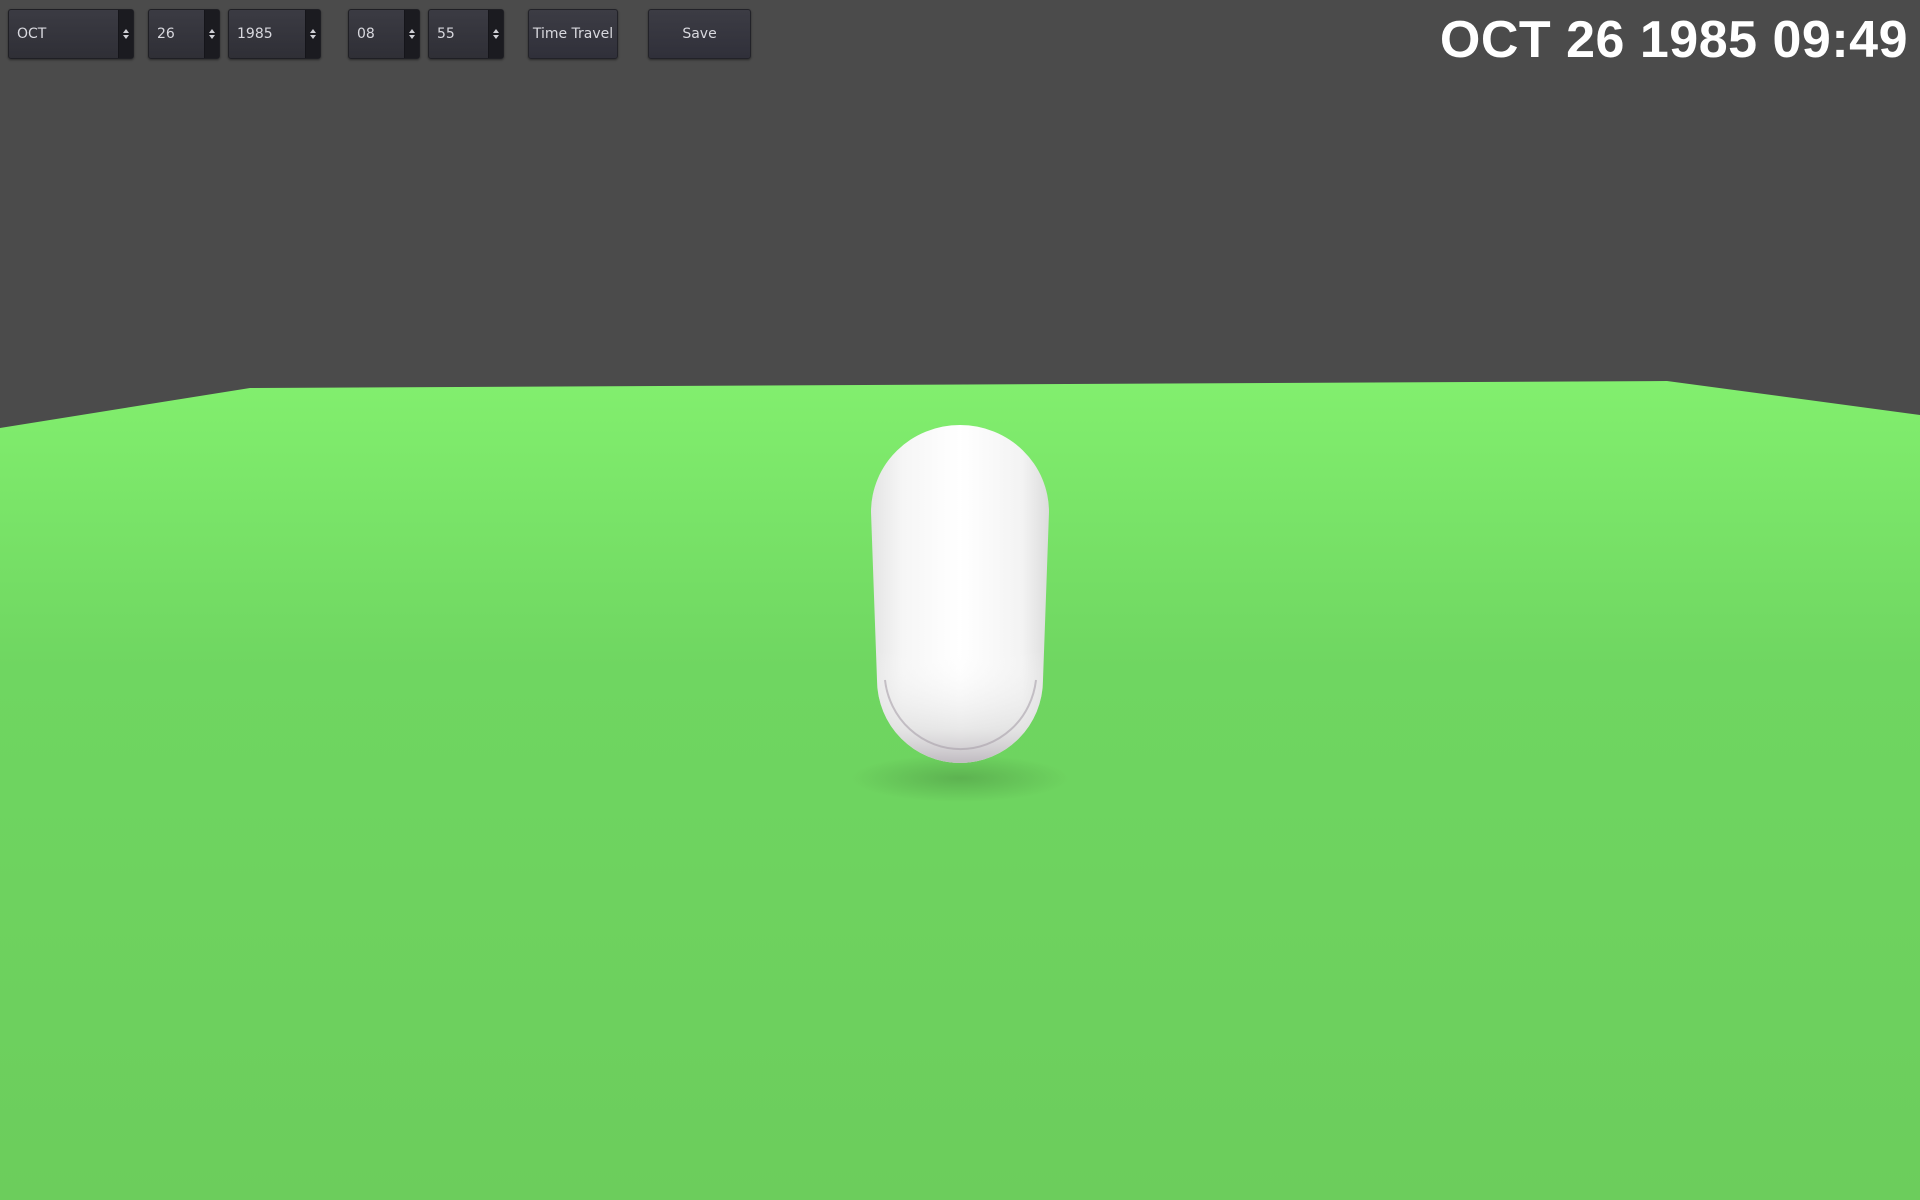 The image size is (1920, 1200). What do you see at coordinates (31, 34) in the screenshot?
I see `month-value: OCT` at bounding box center [31, 34].